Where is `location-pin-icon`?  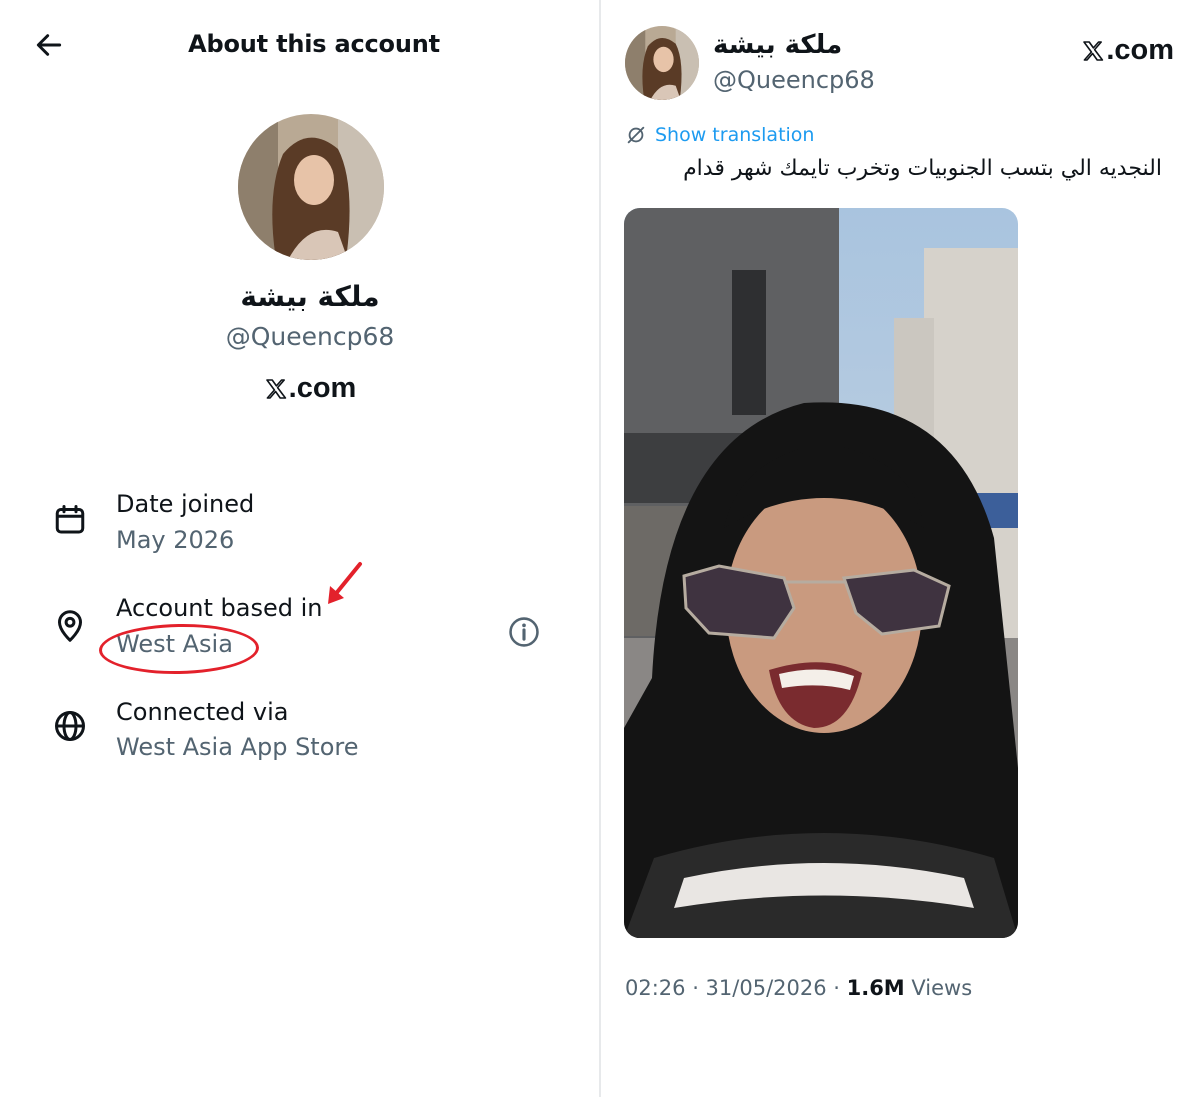 location-pin-icon is located at coordinates (70, 626).